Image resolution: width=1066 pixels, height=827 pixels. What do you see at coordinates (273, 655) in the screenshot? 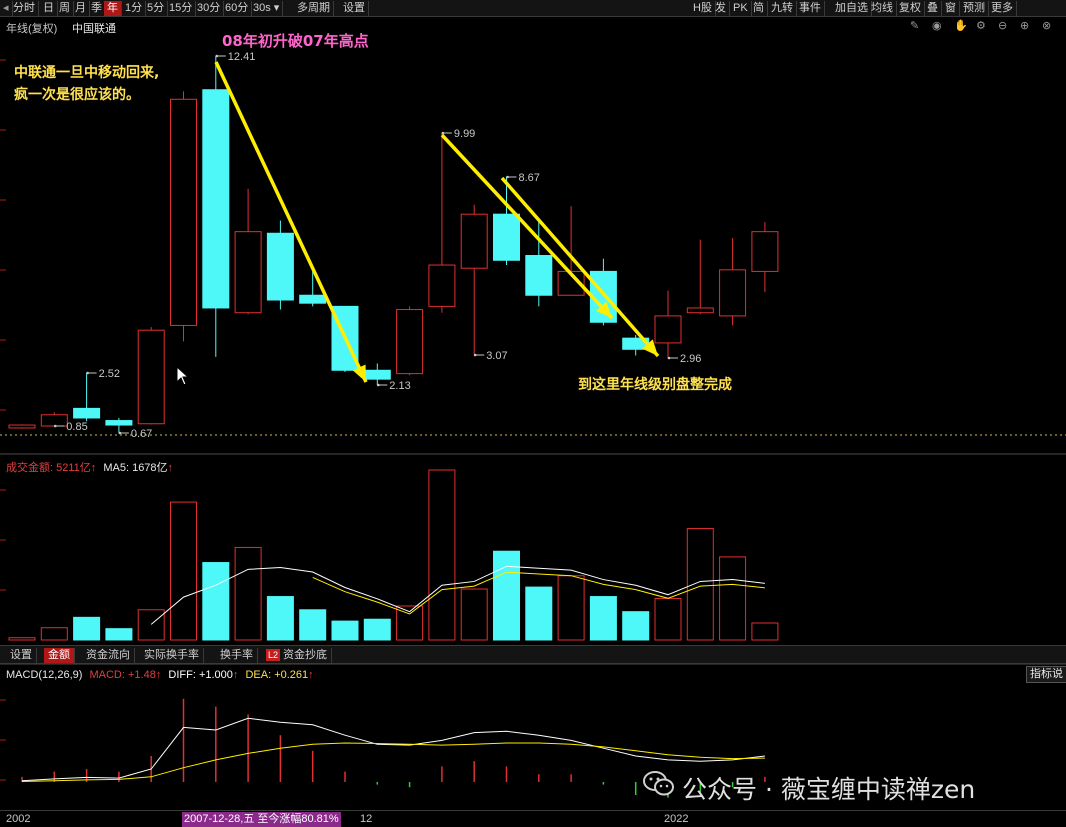
I see `l2-badge: L2` at bounding box center [273, 655].